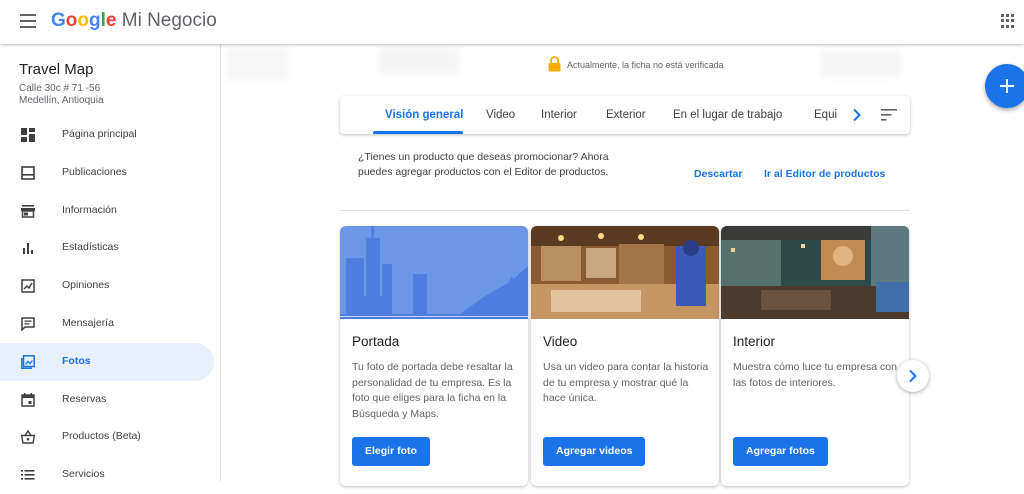 Image resolution: width=1024 pixels, height=494 pixels. What do you see at coordinates (84, 20) in the screenshot?
I see `google-wordmark: Google` at bounding box center [84, 20].